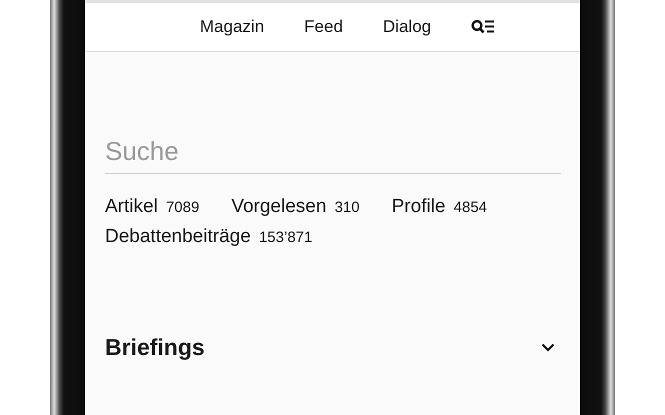 Image resolution: width=665 pixels, height=415 pixels. Describe the element at coordinates (295, 207) in the screenshot. I see `count-link: Vorgelesen 310` at that location.